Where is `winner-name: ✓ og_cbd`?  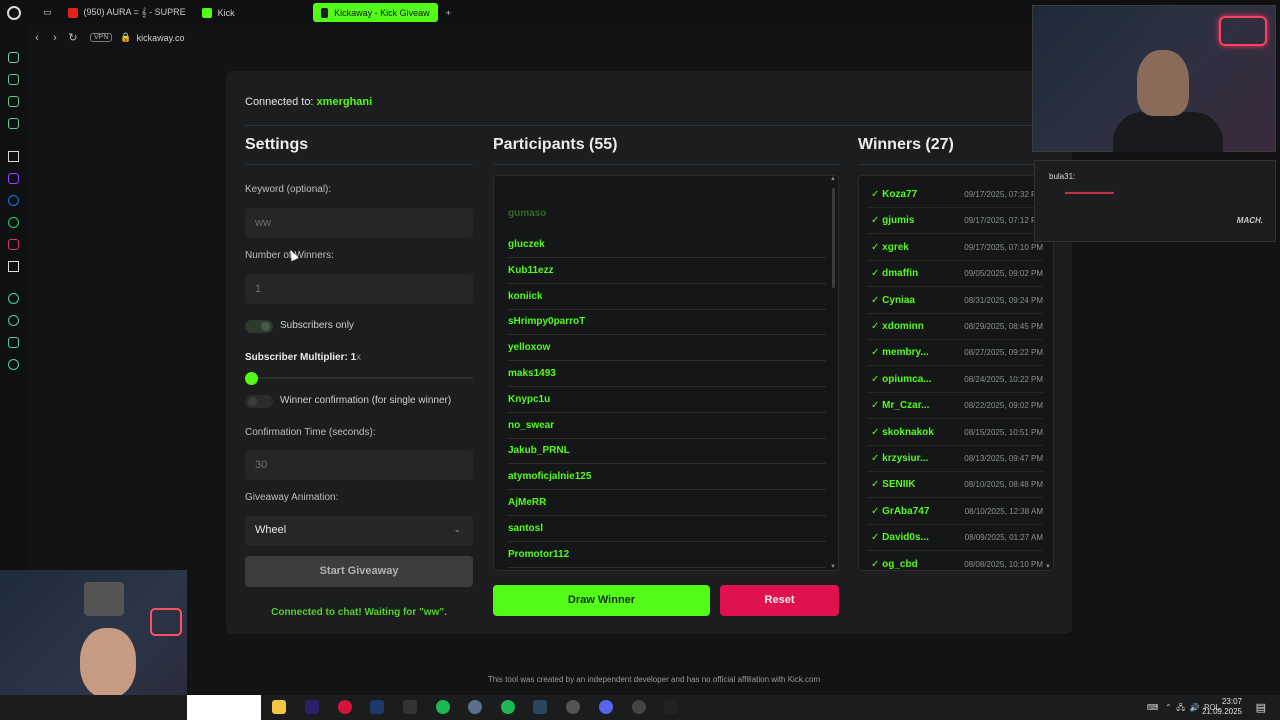
winner-name: ✓ og_cbd is located at coordinates (894, 564).